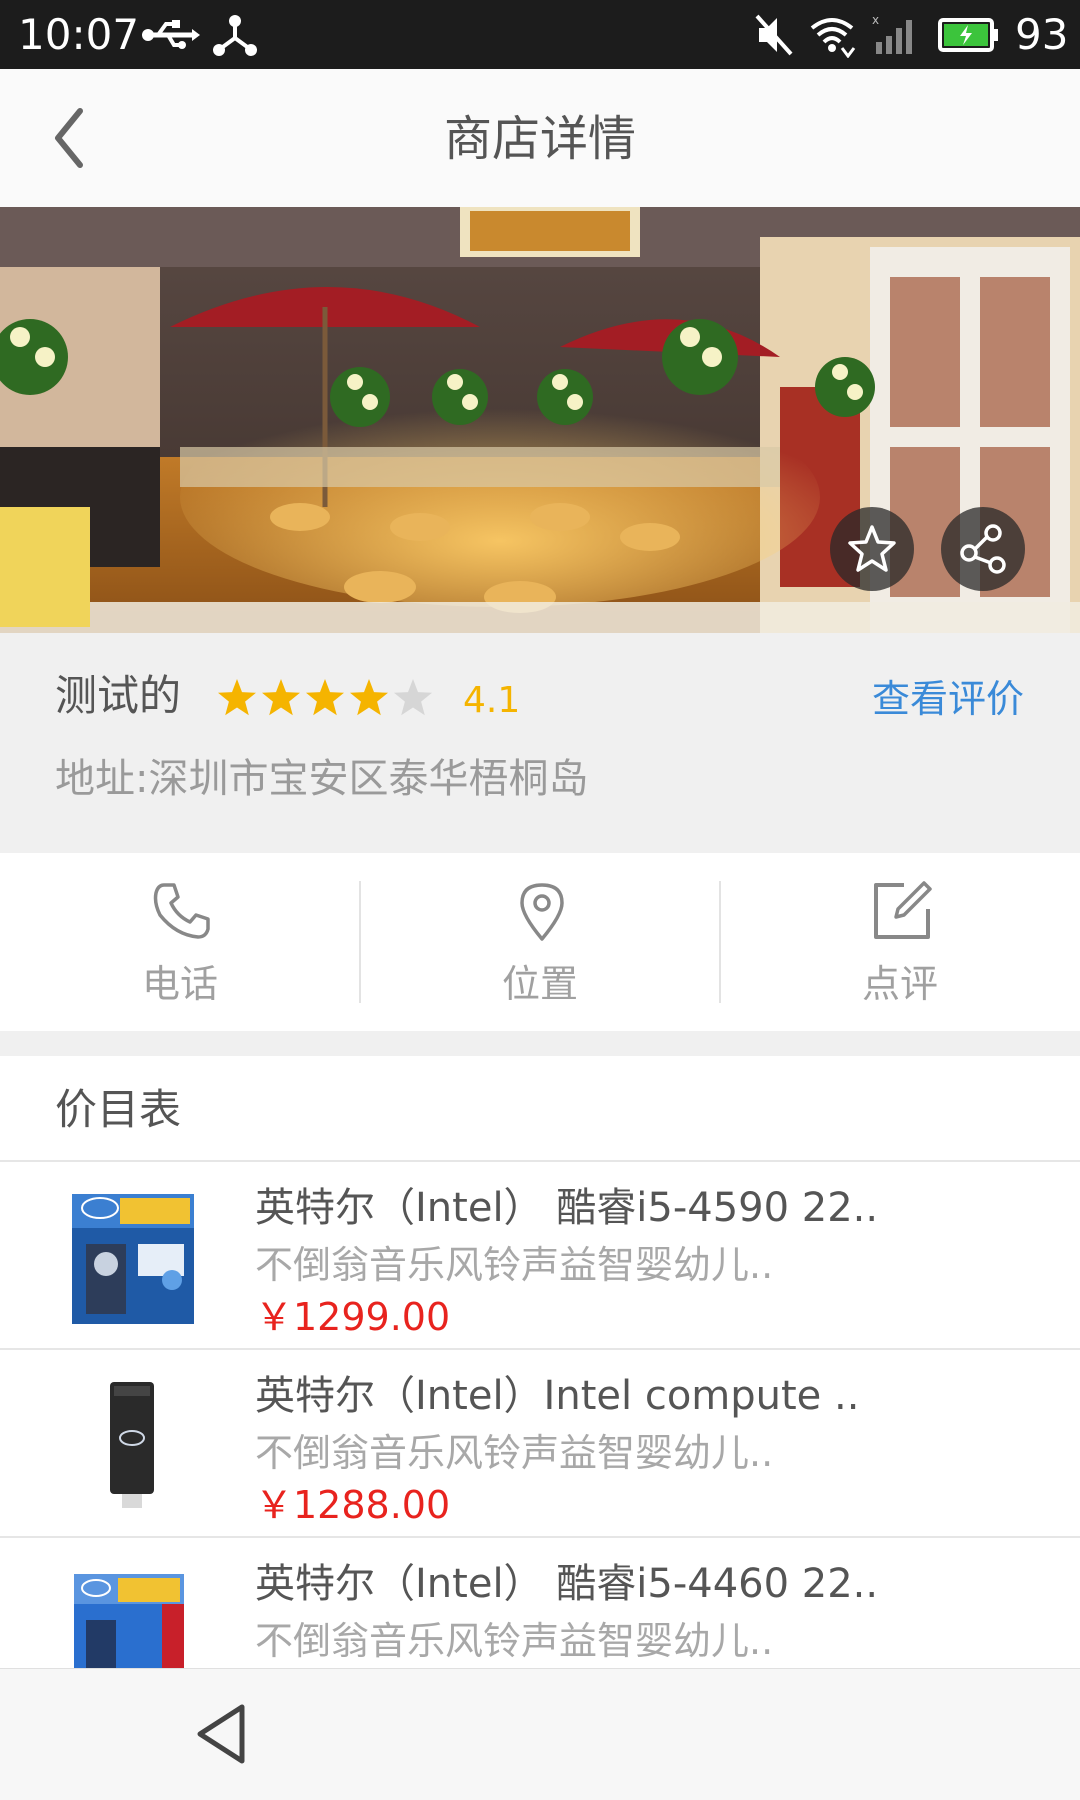  What do you see at coordinates (948, 699) in the screenshot?
I see `view-reviews-link: 查看评价` at bounding box center [948, 699].